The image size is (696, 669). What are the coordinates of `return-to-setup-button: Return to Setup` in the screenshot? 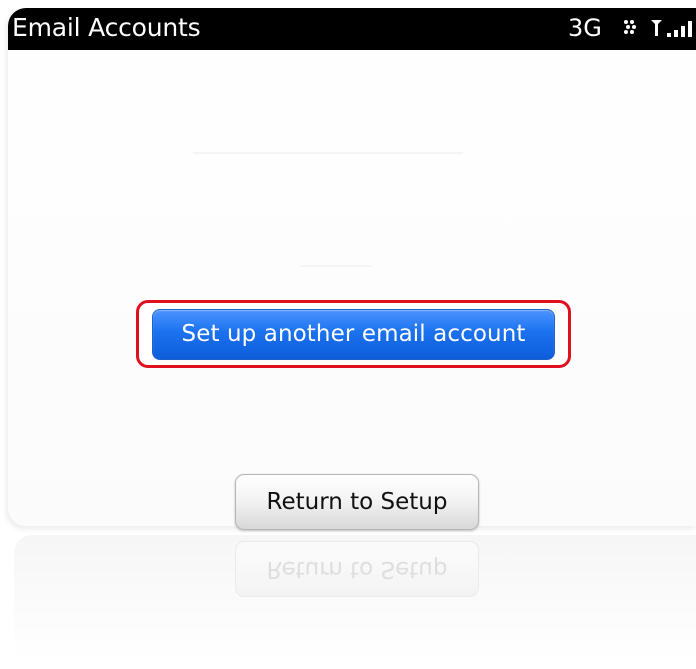 It's located at (357, 502).